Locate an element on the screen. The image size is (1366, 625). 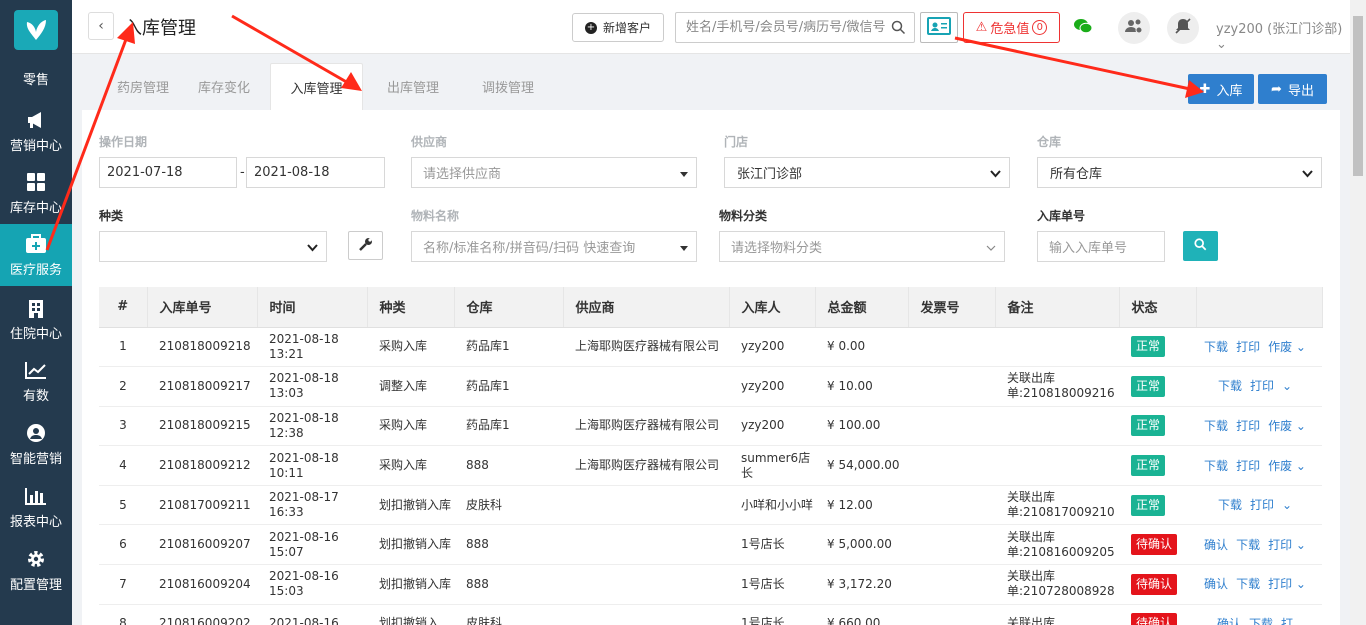
id-card-button is located at coordinates (939, 27).